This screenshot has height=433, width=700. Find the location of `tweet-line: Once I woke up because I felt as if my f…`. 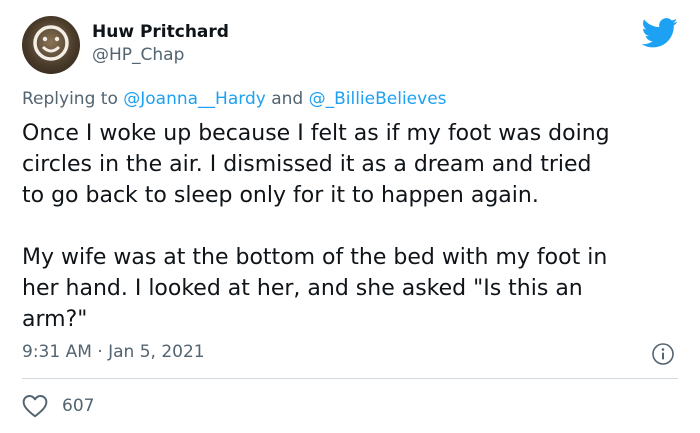

tweet-line: Once I woke up because I felt as if my f… is located at coordinates (316, 133).